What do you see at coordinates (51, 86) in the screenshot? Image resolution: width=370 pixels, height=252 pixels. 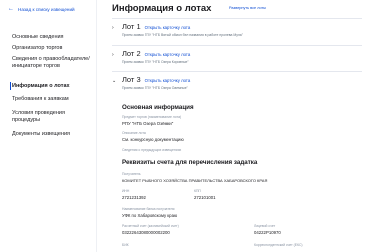 I see `sidebar-item-lots-info: Информация о лотах` at bounding box center [51, 86].